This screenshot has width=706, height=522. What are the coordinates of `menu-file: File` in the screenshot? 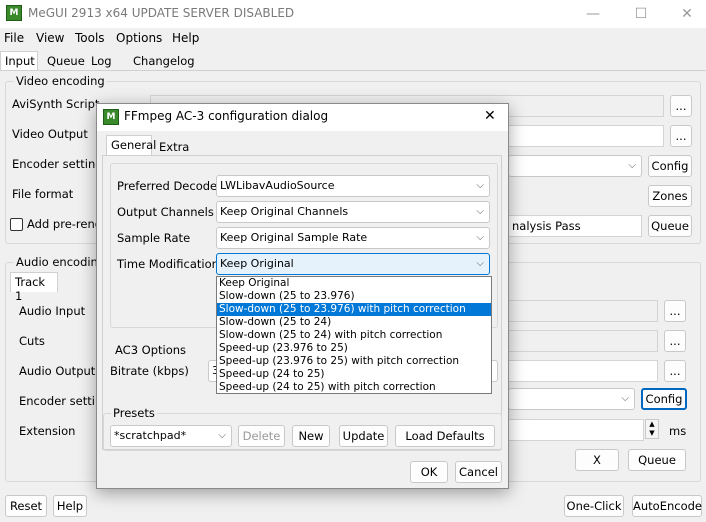 It's located at (14, 38).